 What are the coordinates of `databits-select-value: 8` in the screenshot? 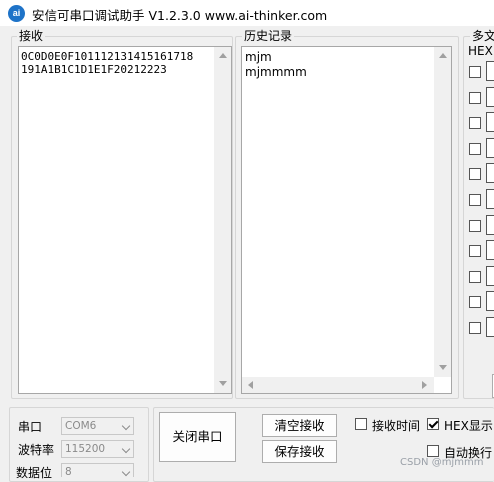 It's located at (68, 472).